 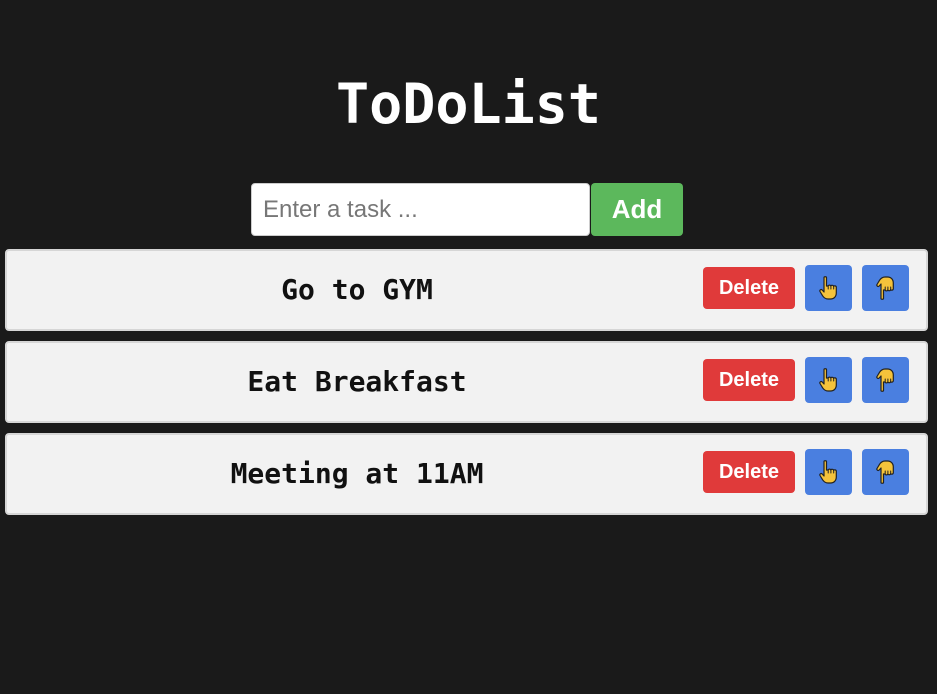 I want to click on page-title: ToDoList, so click(x=468, y=104).